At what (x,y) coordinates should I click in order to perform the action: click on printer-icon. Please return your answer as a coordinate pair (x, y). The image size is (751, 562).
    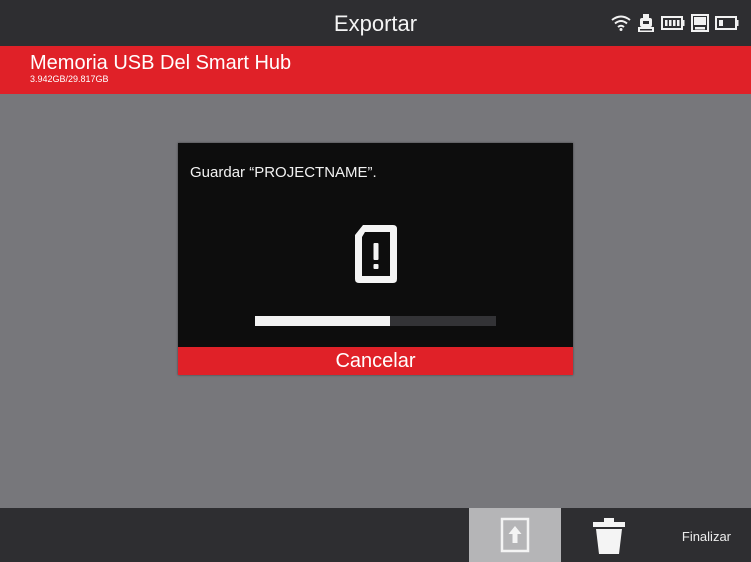
    Looking at the image, I should click on (646, 23).